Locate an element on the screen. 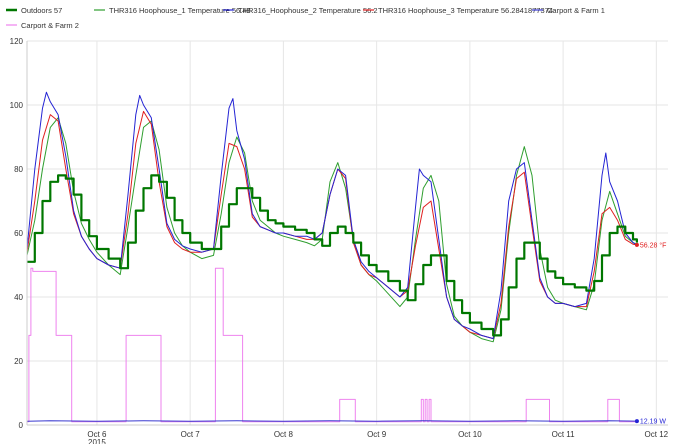 Image resolution: width=690 pixels, height=444 pixels. x-year-label: 2015 is located at coordinates (97, 441).